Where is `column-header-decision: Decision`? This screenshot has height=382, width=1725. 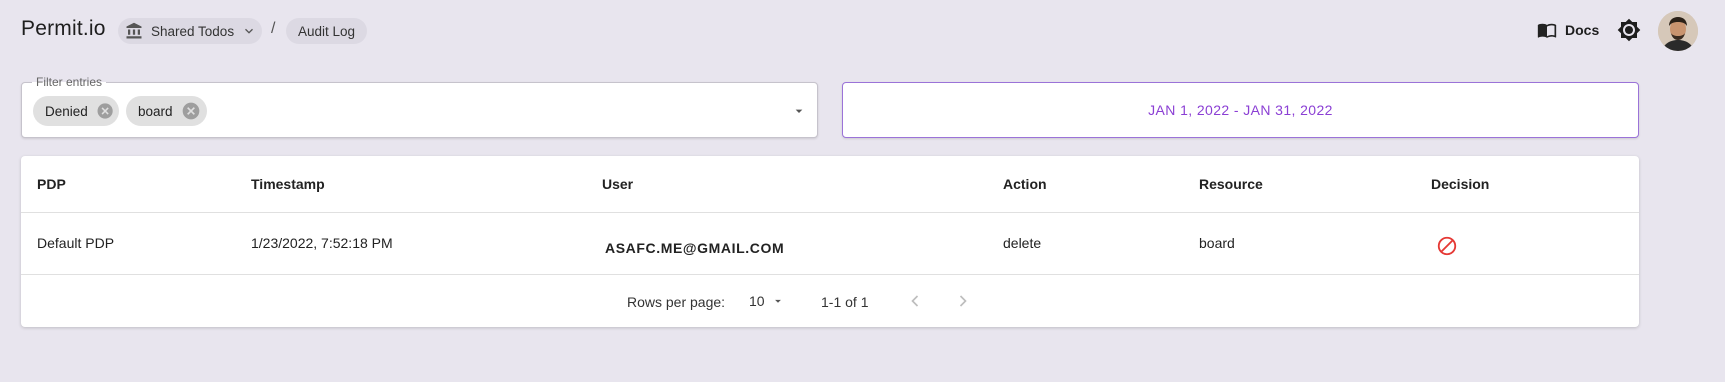
column-header-decision: Decision is located at coordinates (1460, 184).